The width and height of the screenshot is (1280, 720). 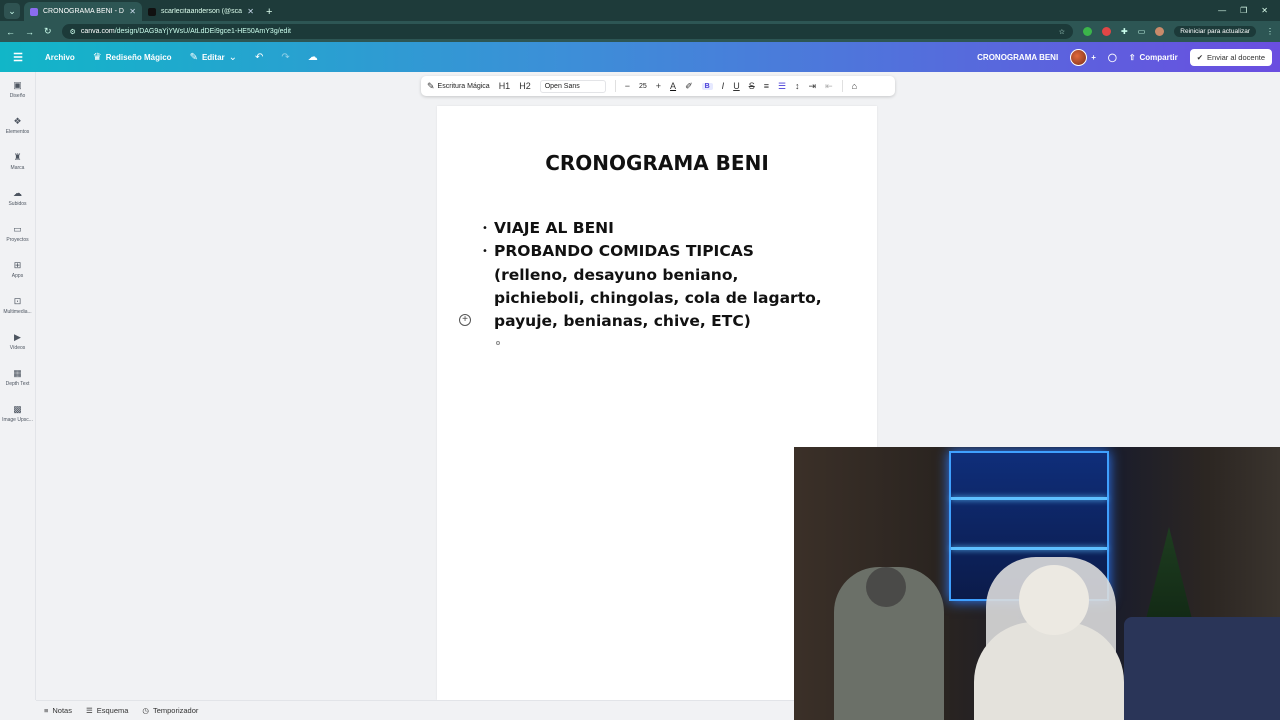 What do you see at coordinates (1230, 57) in the screenshot?
I see `send-to-teacher-button: ✔ Enviar al docente` at bounding box center [1230, 57].